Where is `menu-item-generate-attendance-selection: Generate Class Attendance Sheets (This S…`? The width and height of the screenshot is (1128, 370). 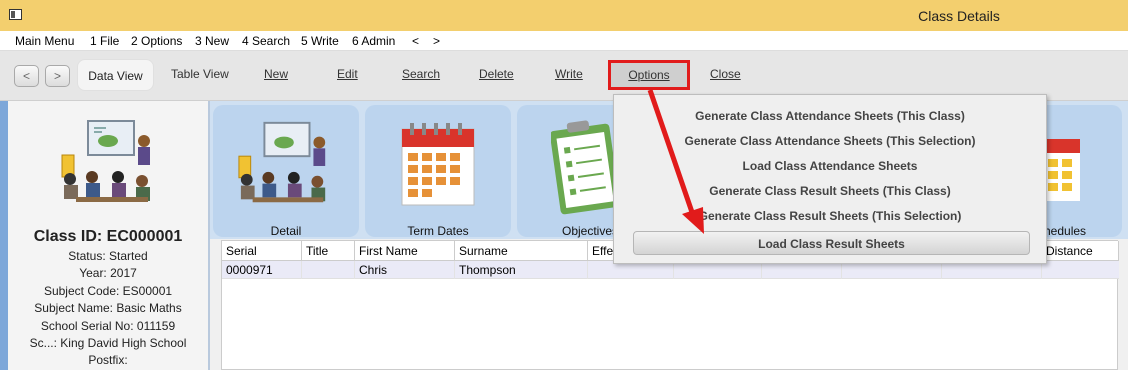 menu-item-generate-attendance-selection: Generate Class Attendance Sheets (This S… is located at coordinates (830, 141).